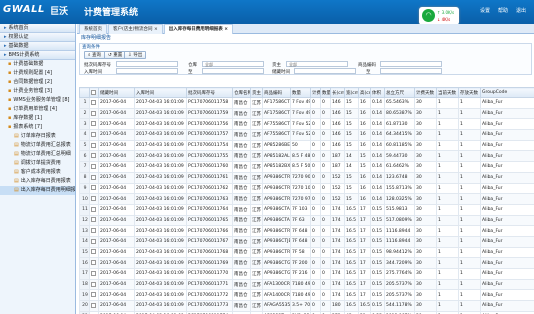 The image size is (534, 314). Describe the element at coordinates (37, 136) in the screenshot. I see `sidebar-item: ▤ 订单库存日报表` at that location.